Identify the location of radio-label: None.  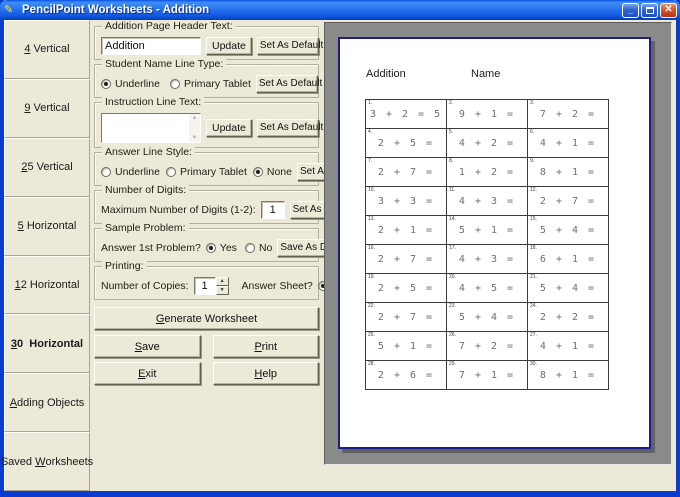
(279, 172).